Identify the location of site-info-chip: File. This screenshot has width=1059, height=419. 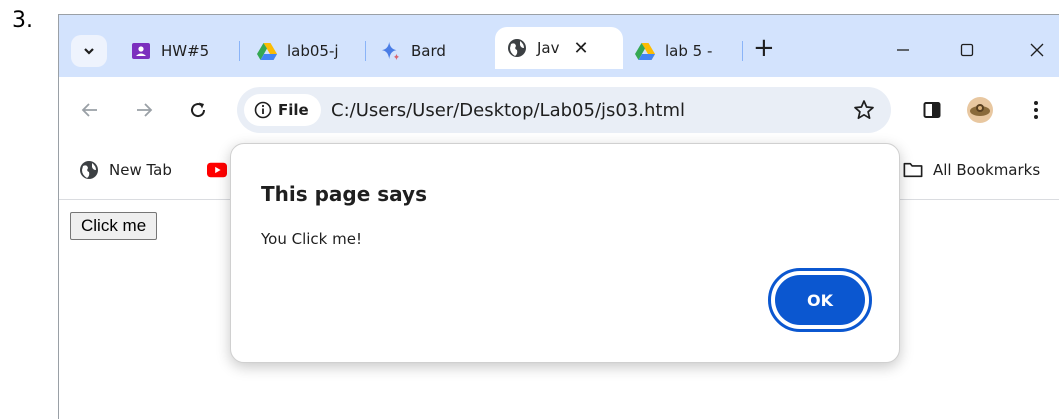
(282, 110).